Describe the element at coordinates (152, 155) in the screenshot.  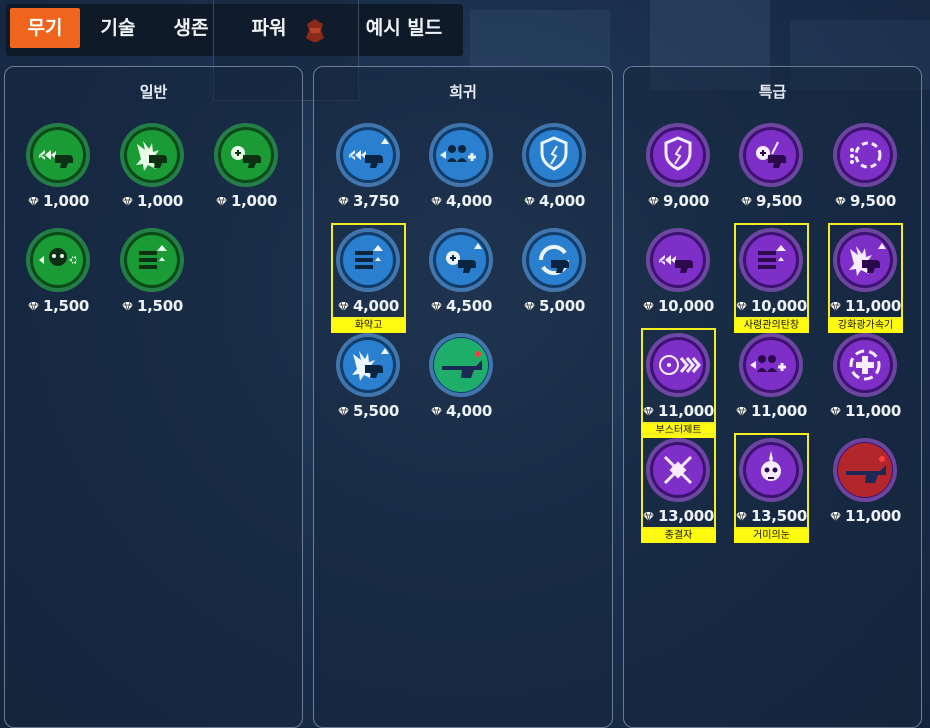
I see `blast-gun-icon` at that location.